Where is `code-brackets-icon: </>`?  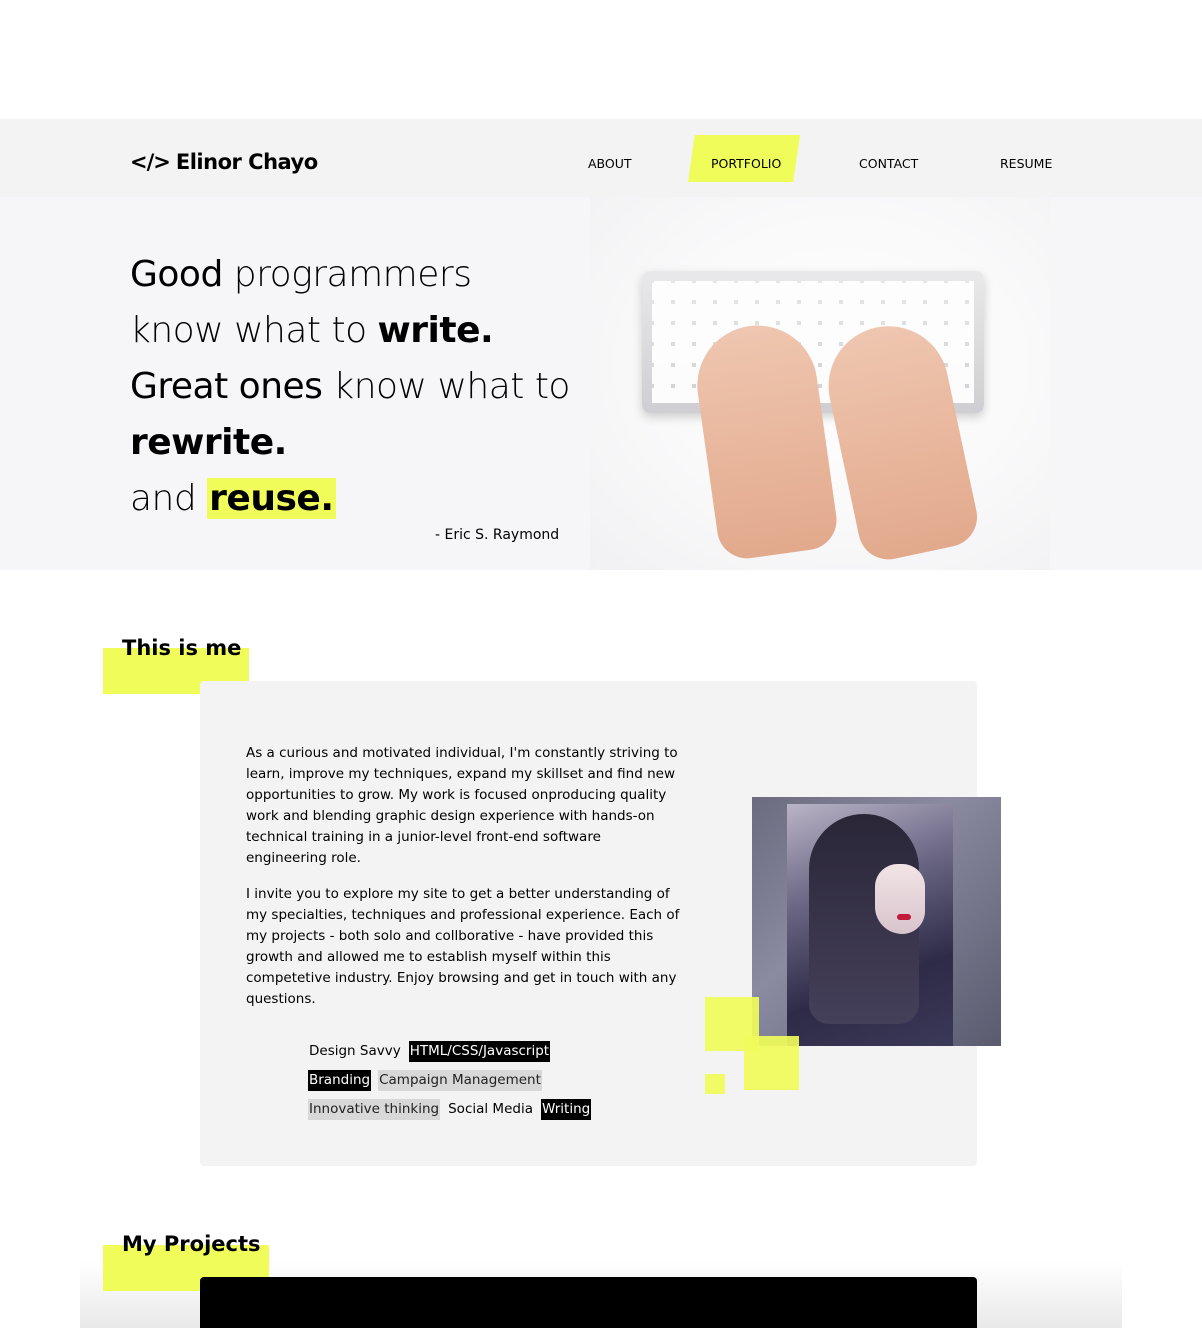
code-brackets-icon: </> is located at coordinates (150, 162).